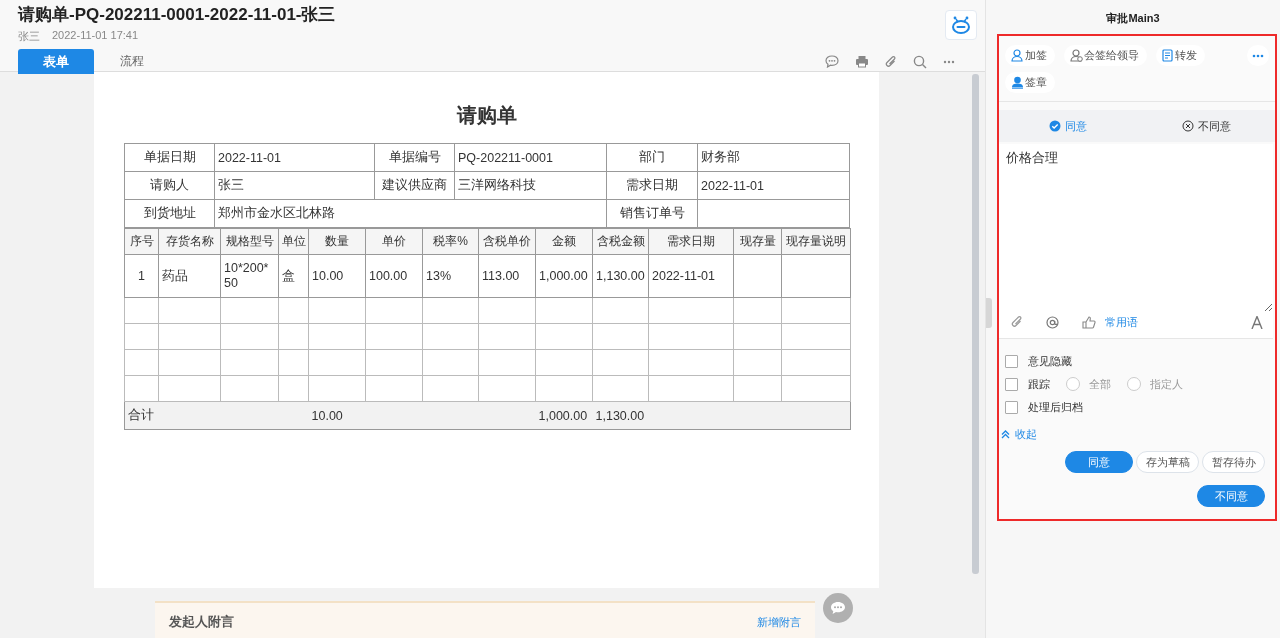 The height and width of the screenshot is (638, 1280). I want to click on chat-icon, so click(838, 608).